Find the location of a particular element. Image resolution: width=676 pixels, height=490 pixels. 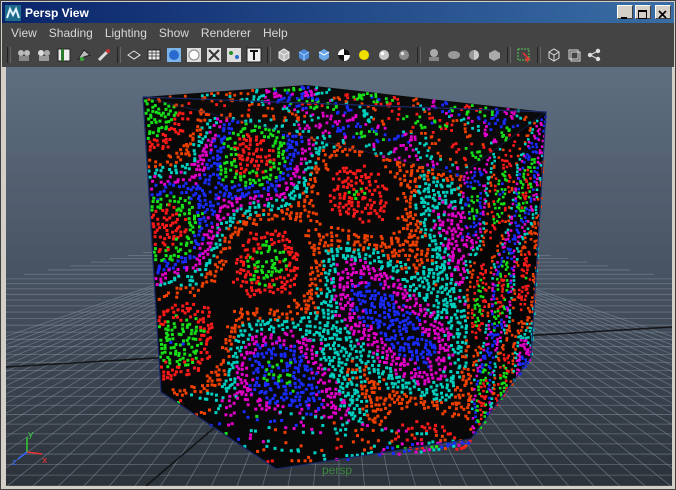

menu-view: View is located at coordinates (24, 34).